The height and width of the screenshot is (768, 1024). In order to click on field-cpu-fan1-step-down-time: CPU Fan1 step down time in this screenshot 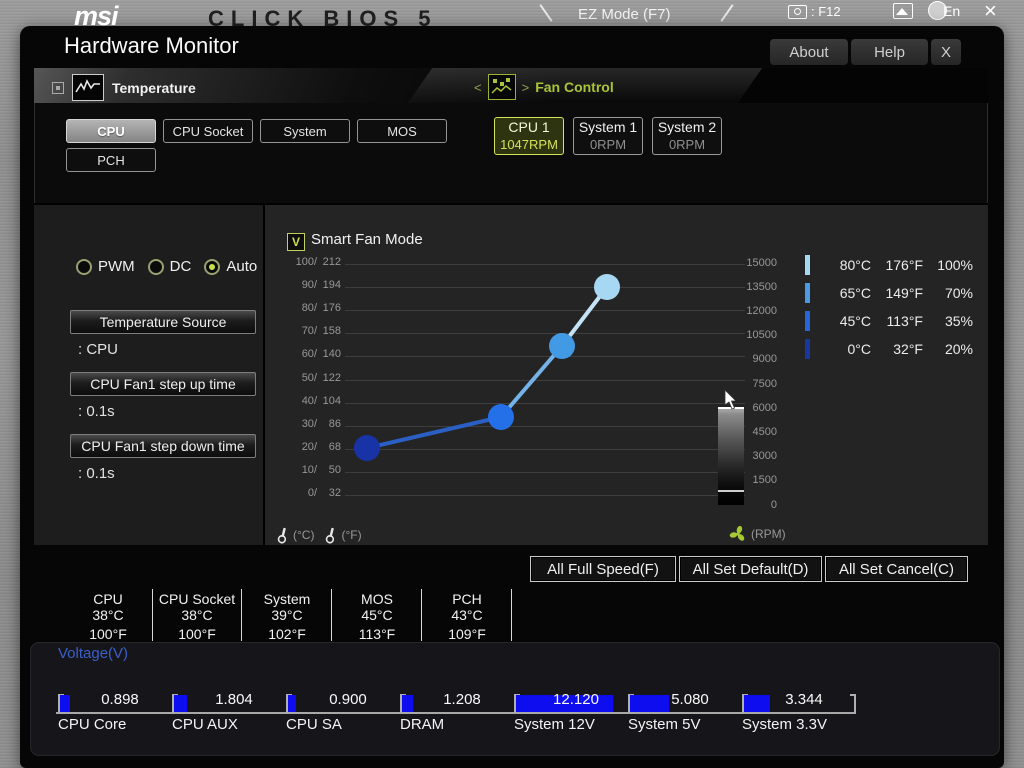, I will do `click(163, 446)`.